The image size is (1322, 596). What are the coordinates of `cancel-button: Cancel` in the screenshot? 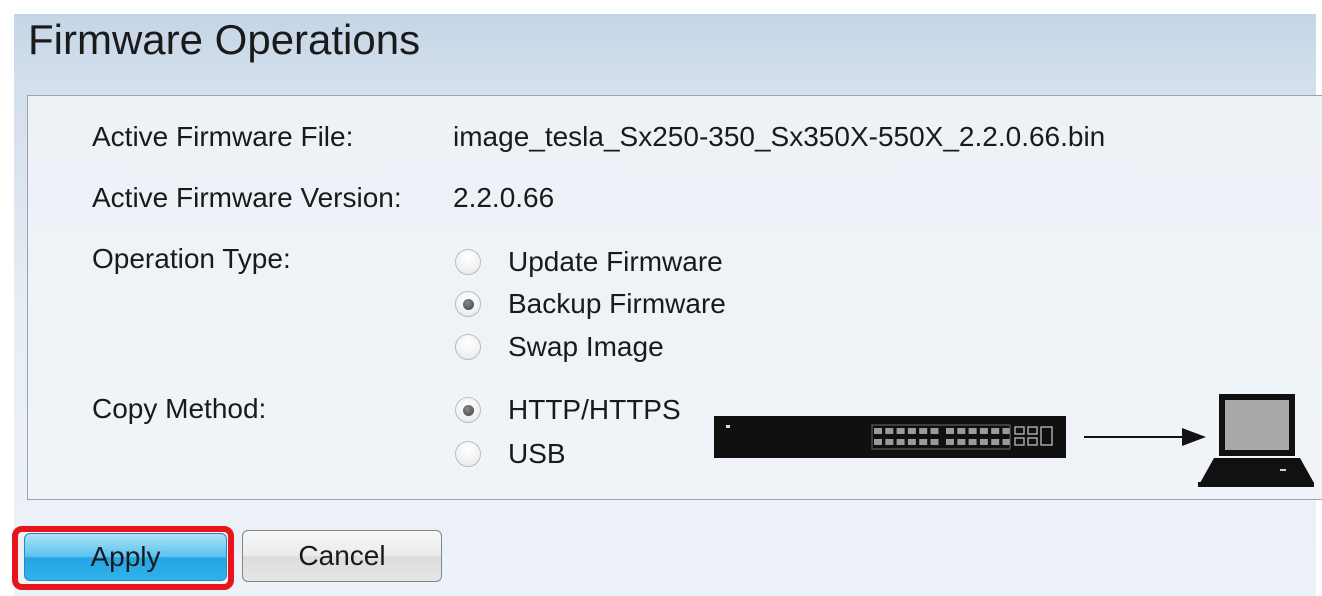 It's located at (342, 556).